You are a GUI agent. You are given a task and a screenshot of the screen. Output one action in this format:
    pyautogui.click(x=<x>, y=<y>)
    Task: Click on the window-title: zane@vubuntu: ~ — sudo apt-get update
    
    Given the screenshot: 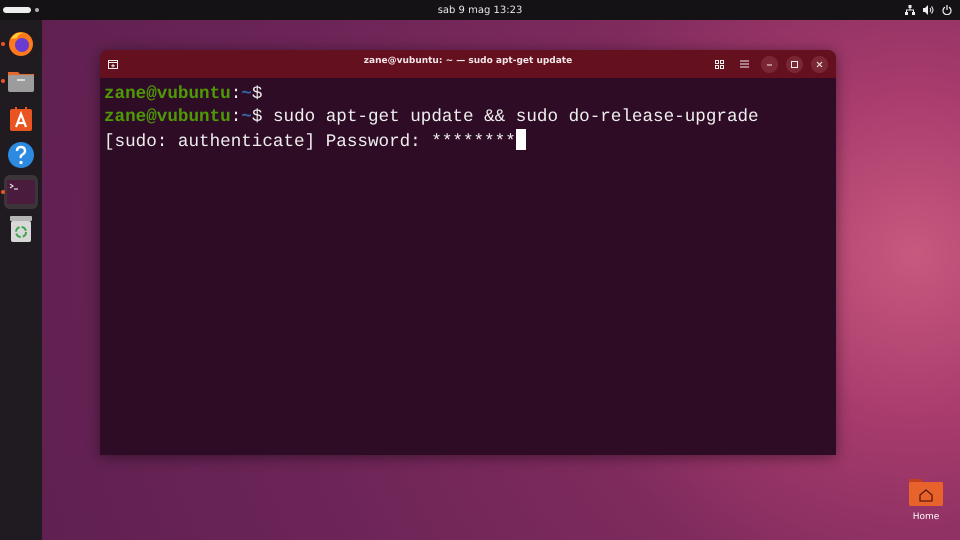 What is the action you would take?
    pyautogui.click(x=468, y=61)
    